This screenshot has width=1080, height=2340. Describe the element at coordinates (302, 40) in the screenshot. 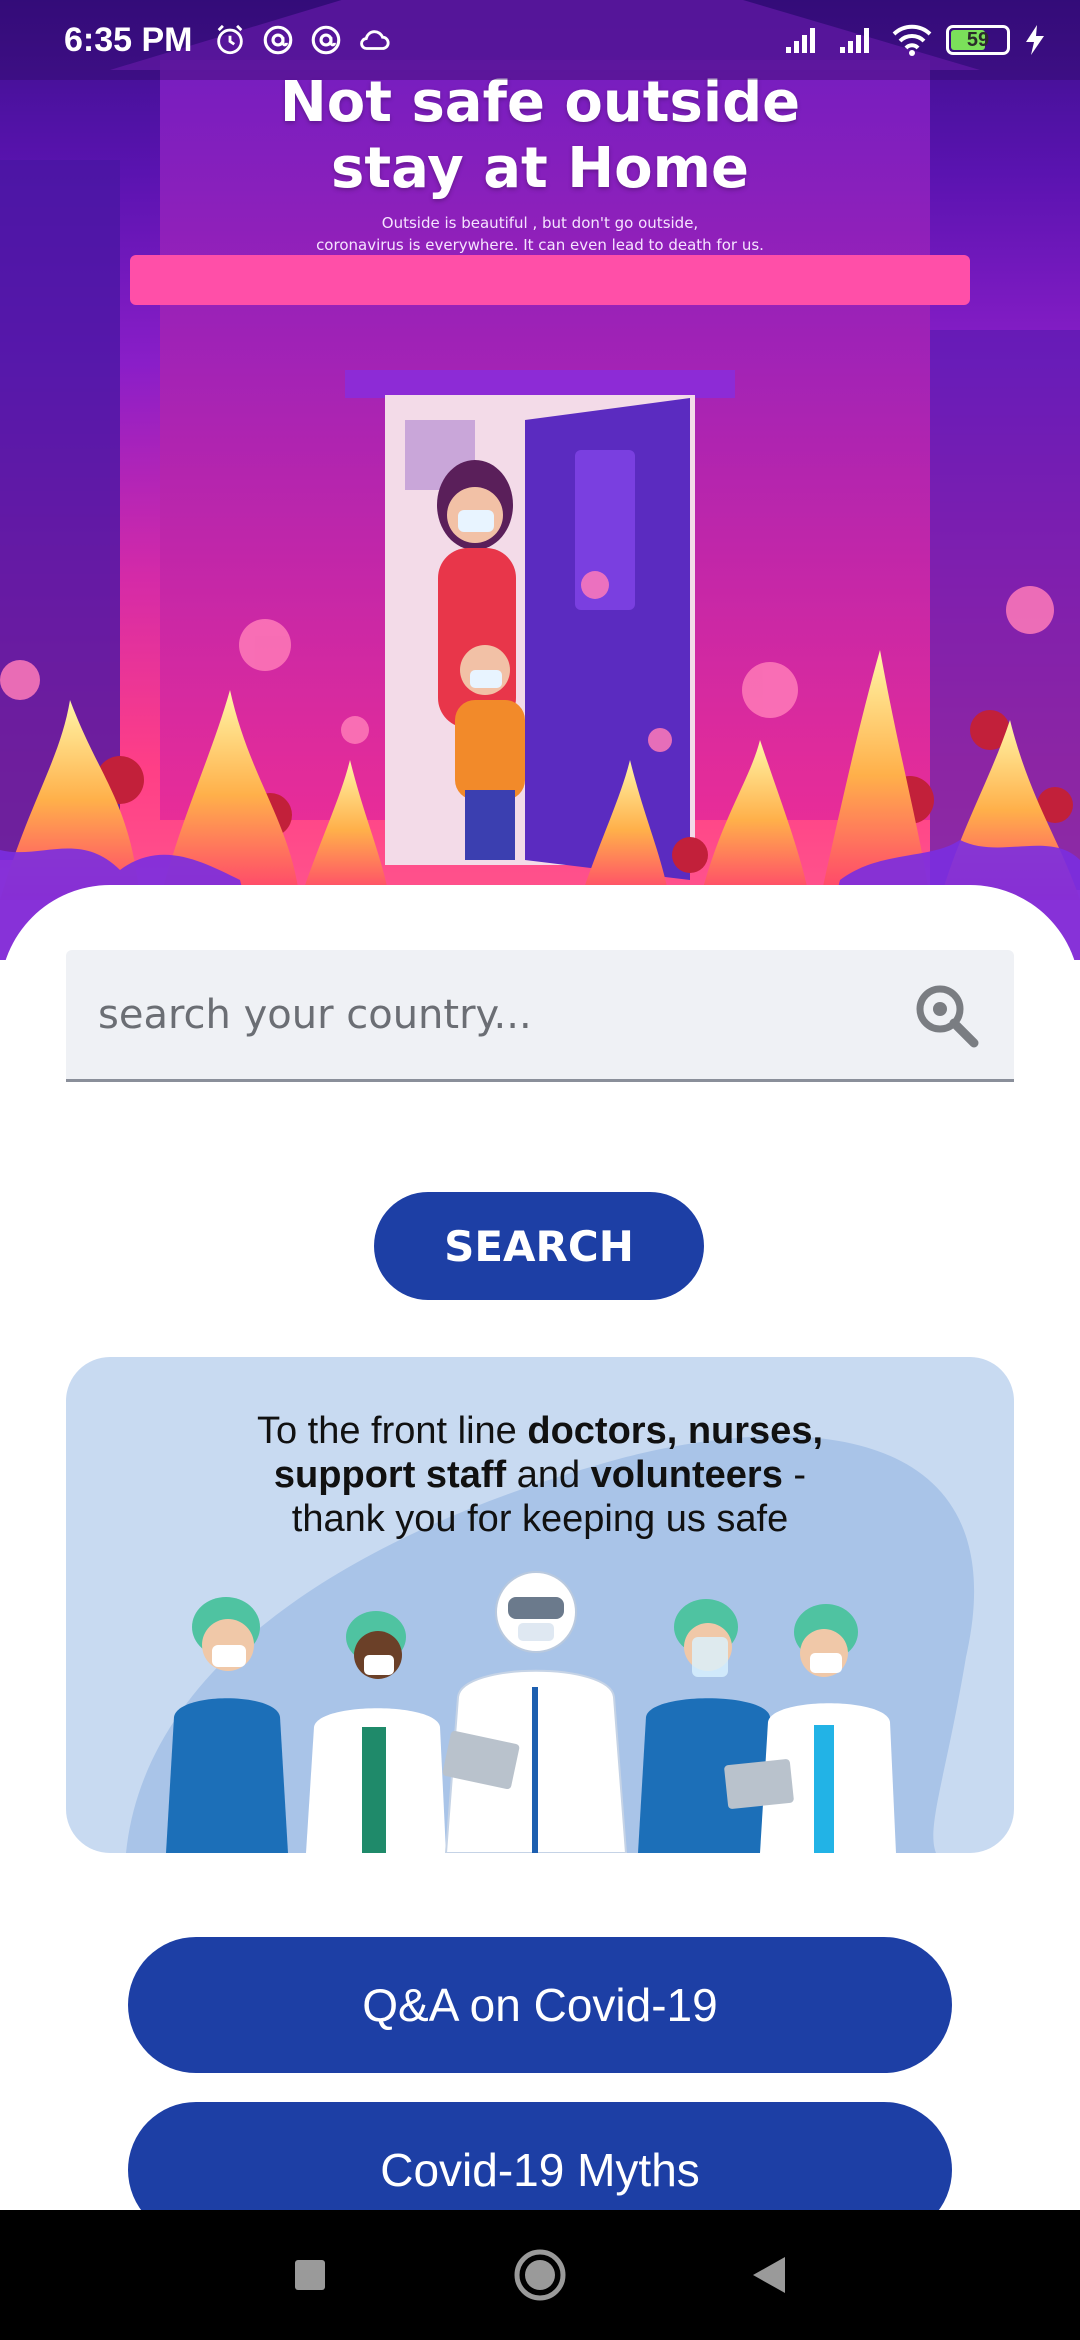

I see `status-notification-icons` at that location.